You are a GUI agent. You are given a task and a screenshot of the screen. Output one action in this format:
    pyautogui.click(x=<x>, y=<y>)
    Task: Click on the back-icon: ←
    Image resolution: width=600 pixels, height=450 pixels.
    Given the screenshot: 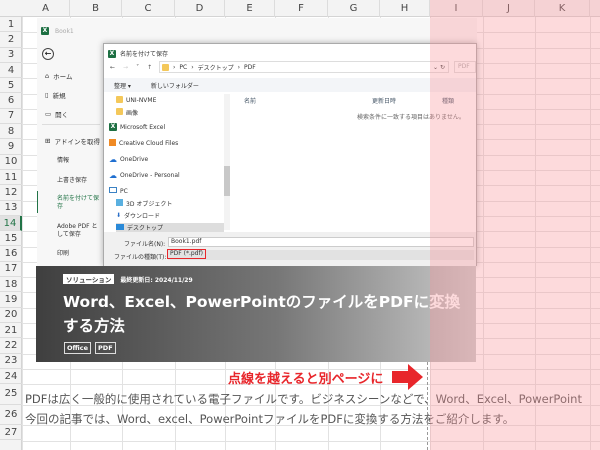 What is the action you would take?
    pyautogui.click(x=48, y=54)
    